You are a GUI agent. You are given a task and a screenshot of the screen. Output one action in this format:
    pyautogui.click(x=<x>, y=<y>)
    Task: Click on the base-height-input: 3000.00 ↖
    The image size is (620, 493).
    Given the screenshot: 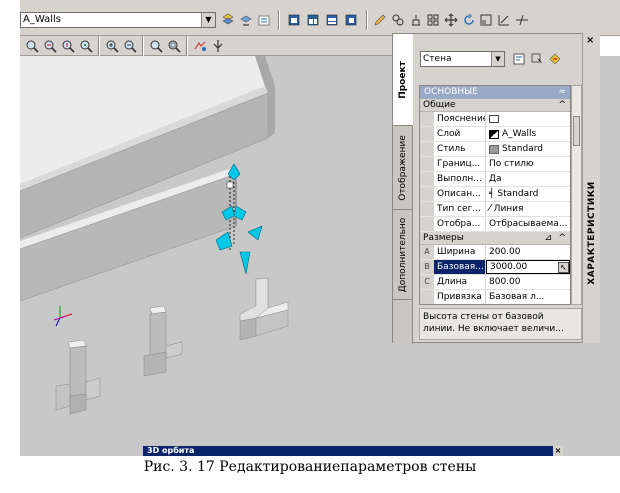 What is the action you would take?
    pyautogui.click(x=528, y=267)
    